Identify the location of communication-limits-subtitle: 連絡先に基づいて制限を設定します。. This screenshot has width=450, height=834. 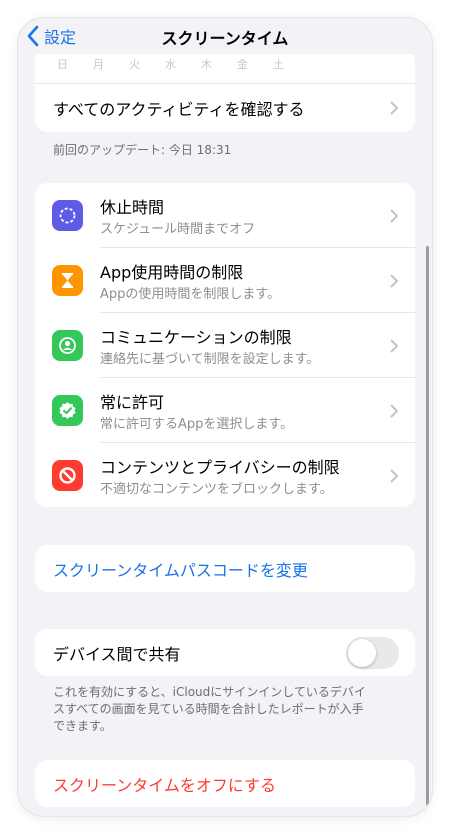
(210, 359).